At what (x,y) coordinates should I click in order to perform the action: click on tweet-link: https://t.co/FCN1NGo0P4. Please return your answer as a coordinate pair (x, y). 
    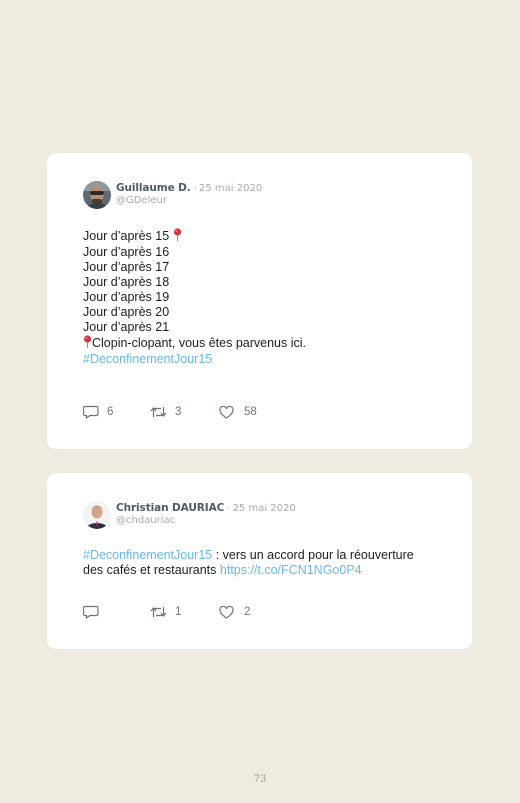
    Looking at the image, I should click on (291, 570).